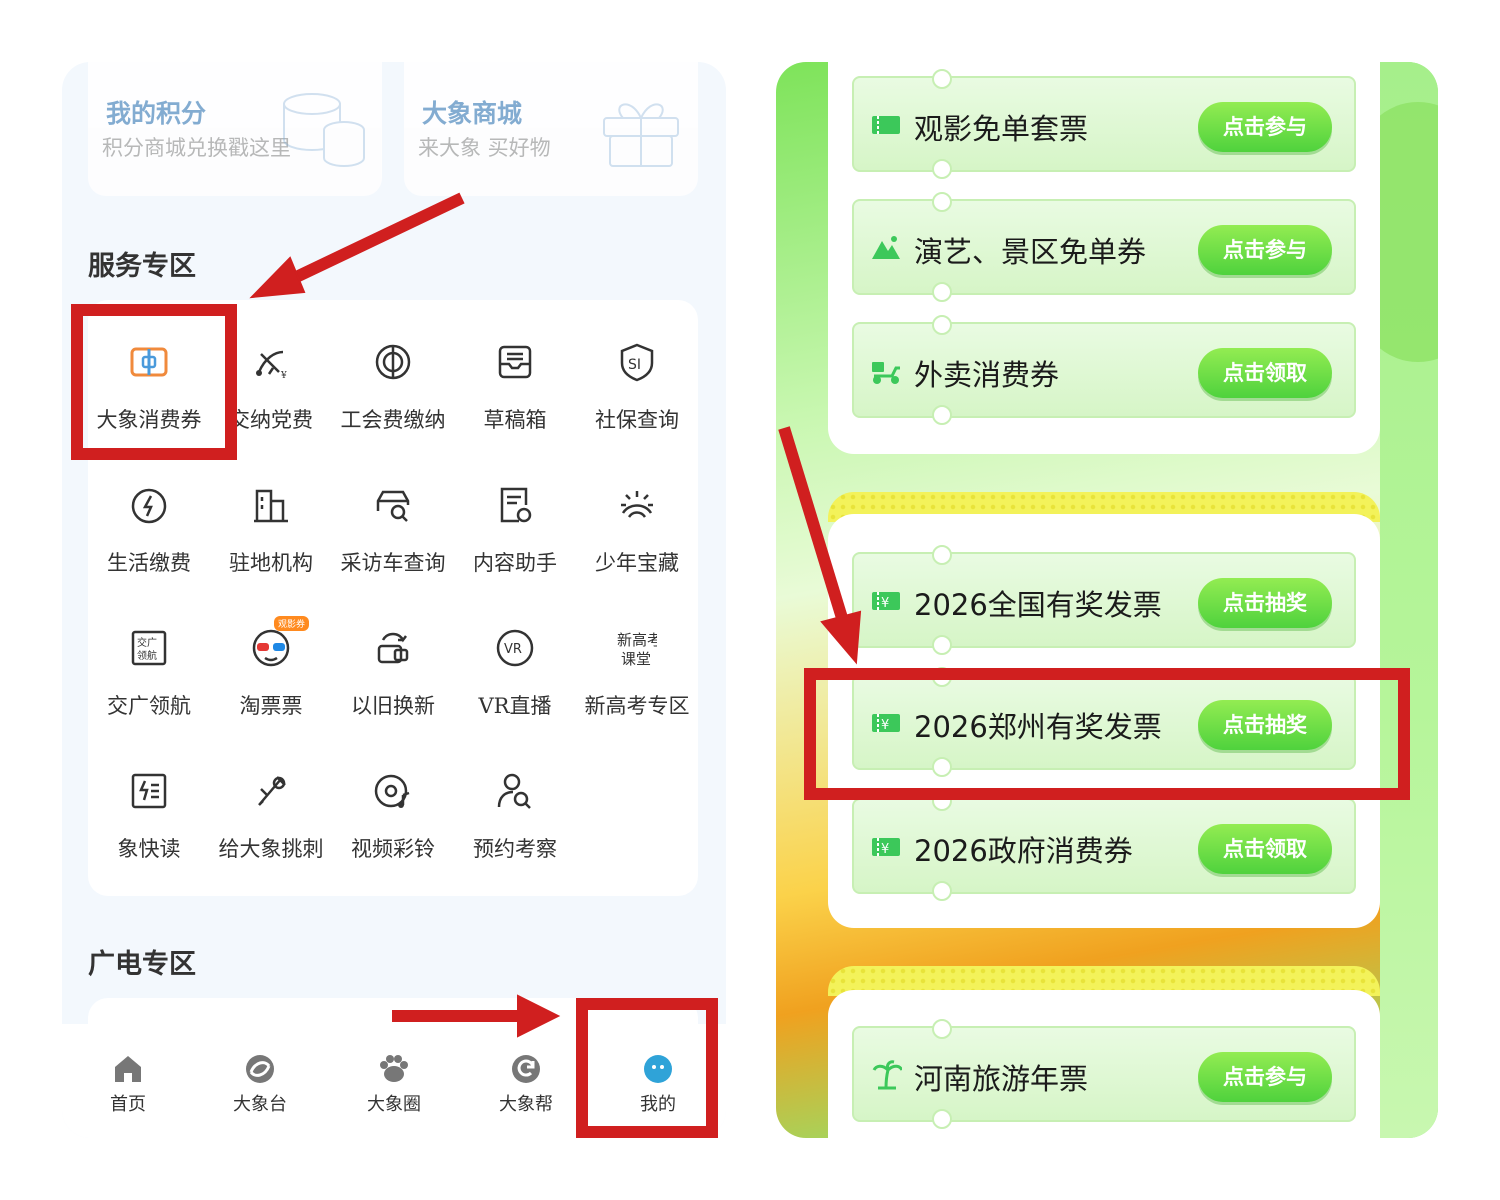 Image resolution: width=1500 pixels, height=1200 pixels. What do you see at coordinates (636, 659) in the screenshot?
I see `svg-text: 课堂` at bounding box center [636, 659].